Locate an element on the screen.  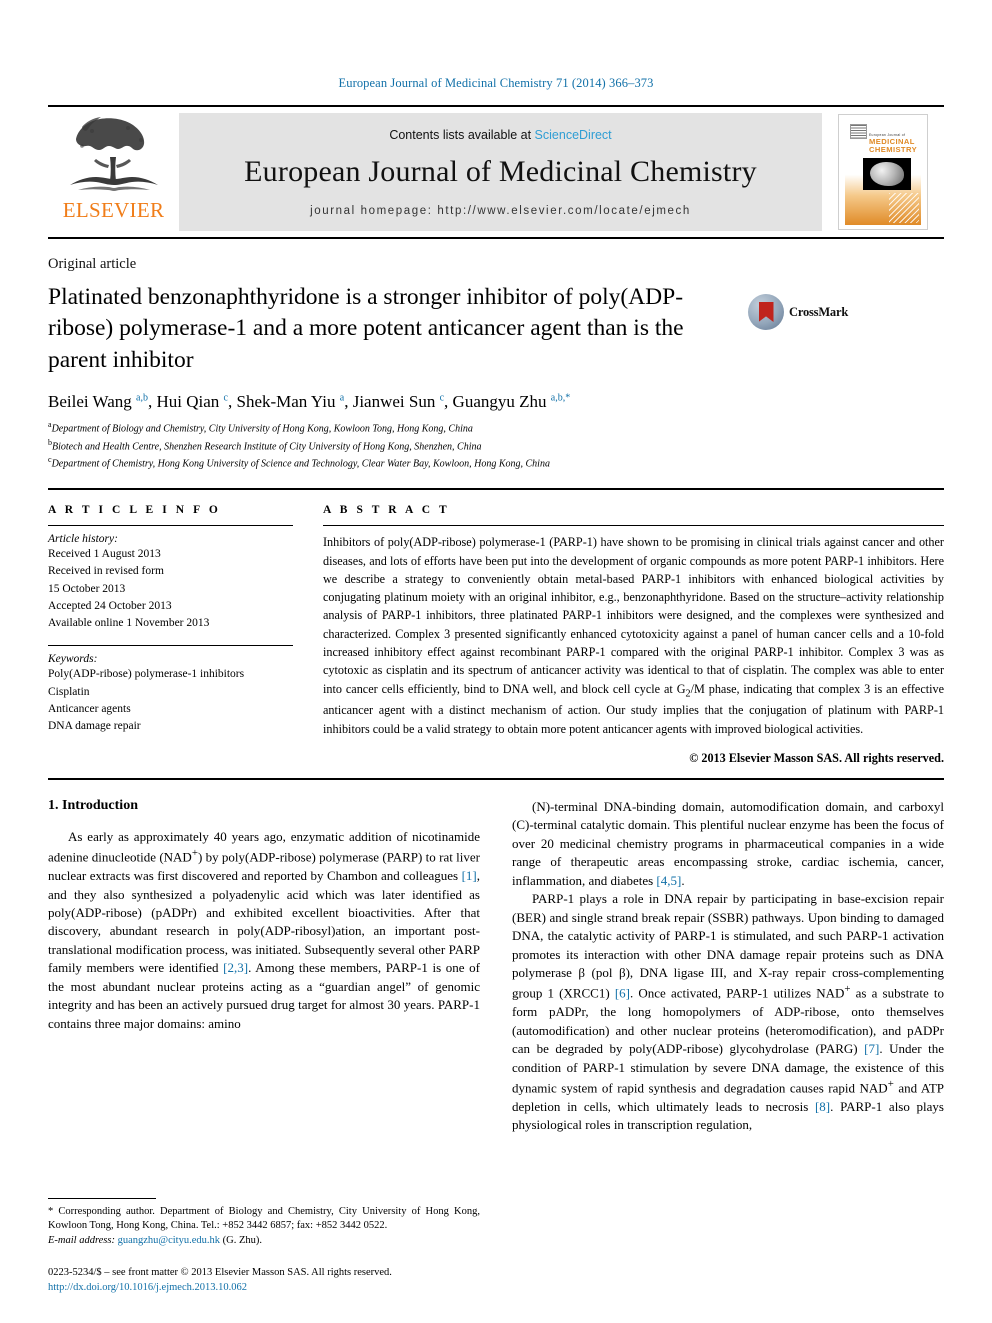
citation-link: [7] is located at coordinates (871, 1048).